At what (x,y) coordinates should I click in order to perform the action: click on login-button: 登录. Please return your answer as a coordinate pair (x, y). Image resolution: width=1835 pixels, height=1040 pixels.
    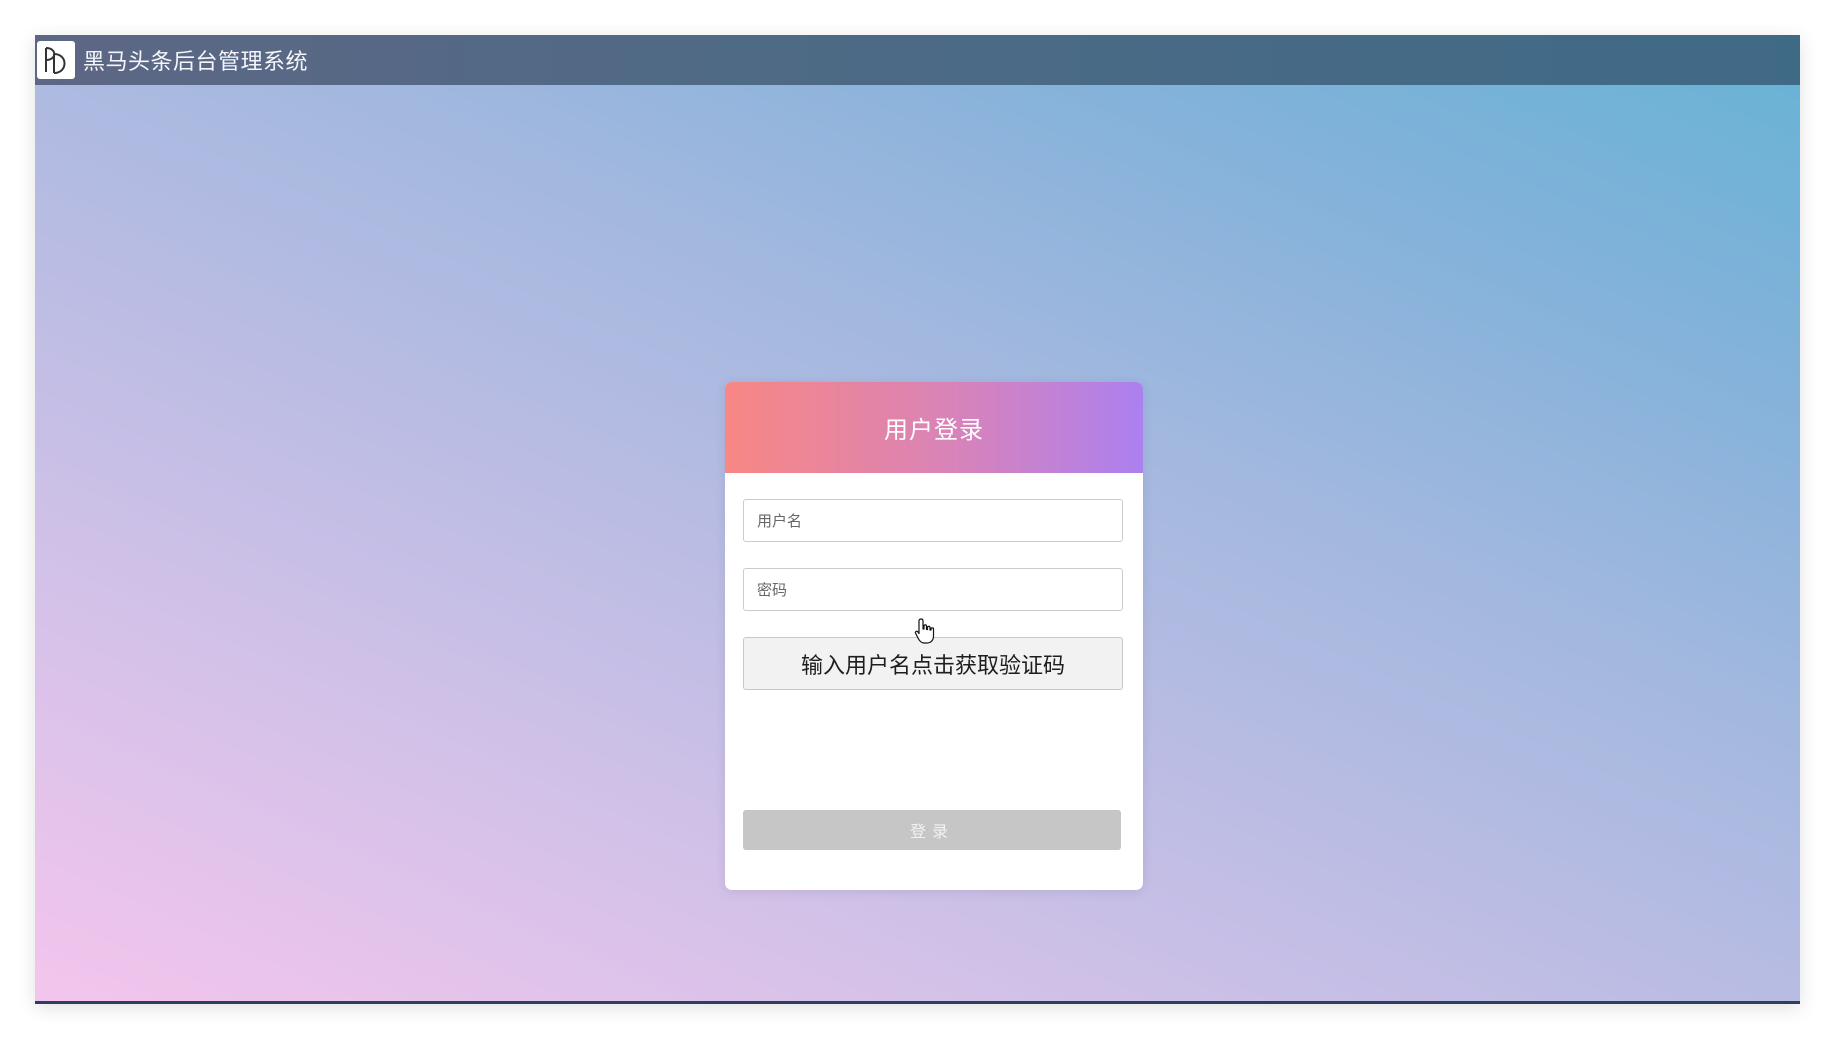
    Looking at the image, I should click on (932, 830).